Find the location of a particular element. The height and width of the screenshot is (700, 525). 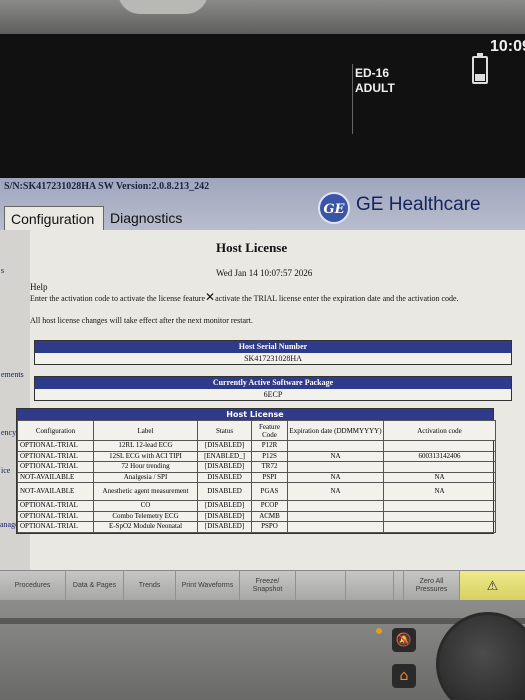

cell-label: Analgesia / SPI is located at coordinates (145, 477).